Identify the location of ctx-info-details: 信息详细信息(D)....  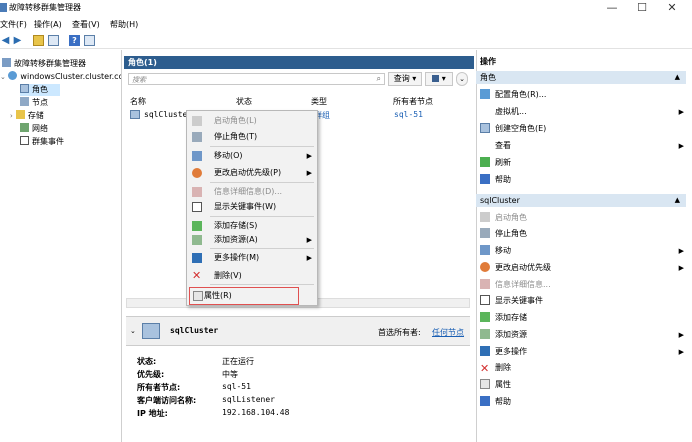
(252, 192).